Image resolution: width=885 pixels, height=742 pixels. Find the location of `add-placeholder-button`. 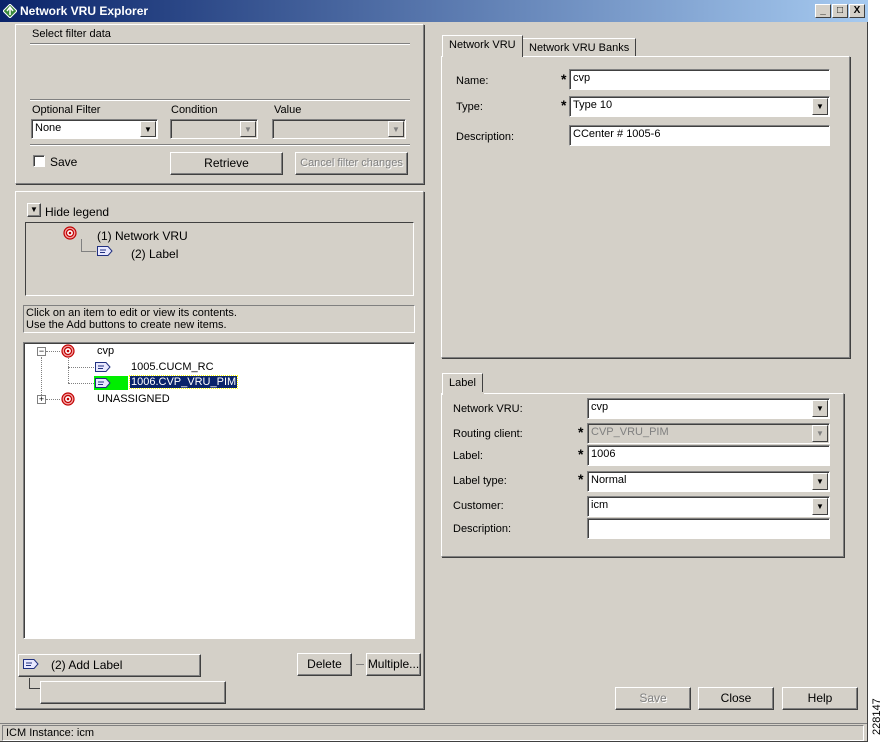

add-placeholder-button is located at coordinates (133, 692).